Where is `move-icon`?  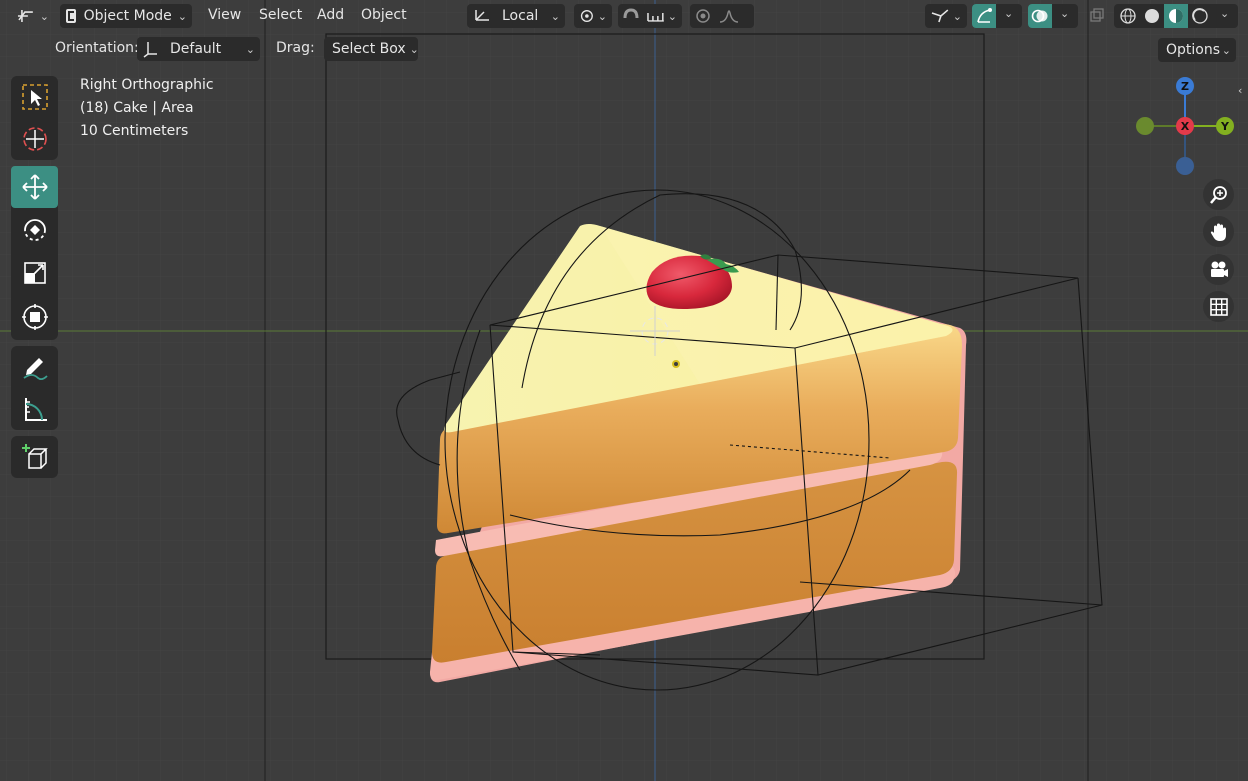 move-icon is located at coordinates (34, 187).